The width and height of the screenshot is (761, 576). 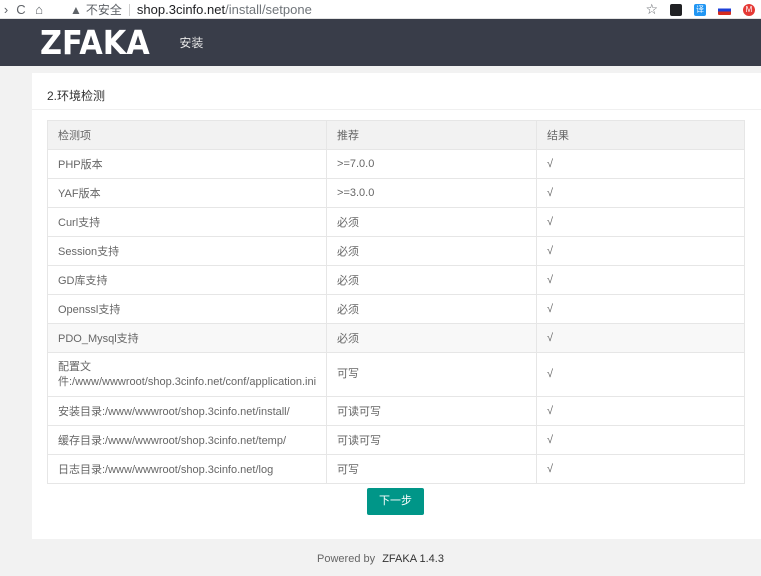 I want to click on table-row: YAF版本 >=3.0.0 √, so click(x=395, y=193).